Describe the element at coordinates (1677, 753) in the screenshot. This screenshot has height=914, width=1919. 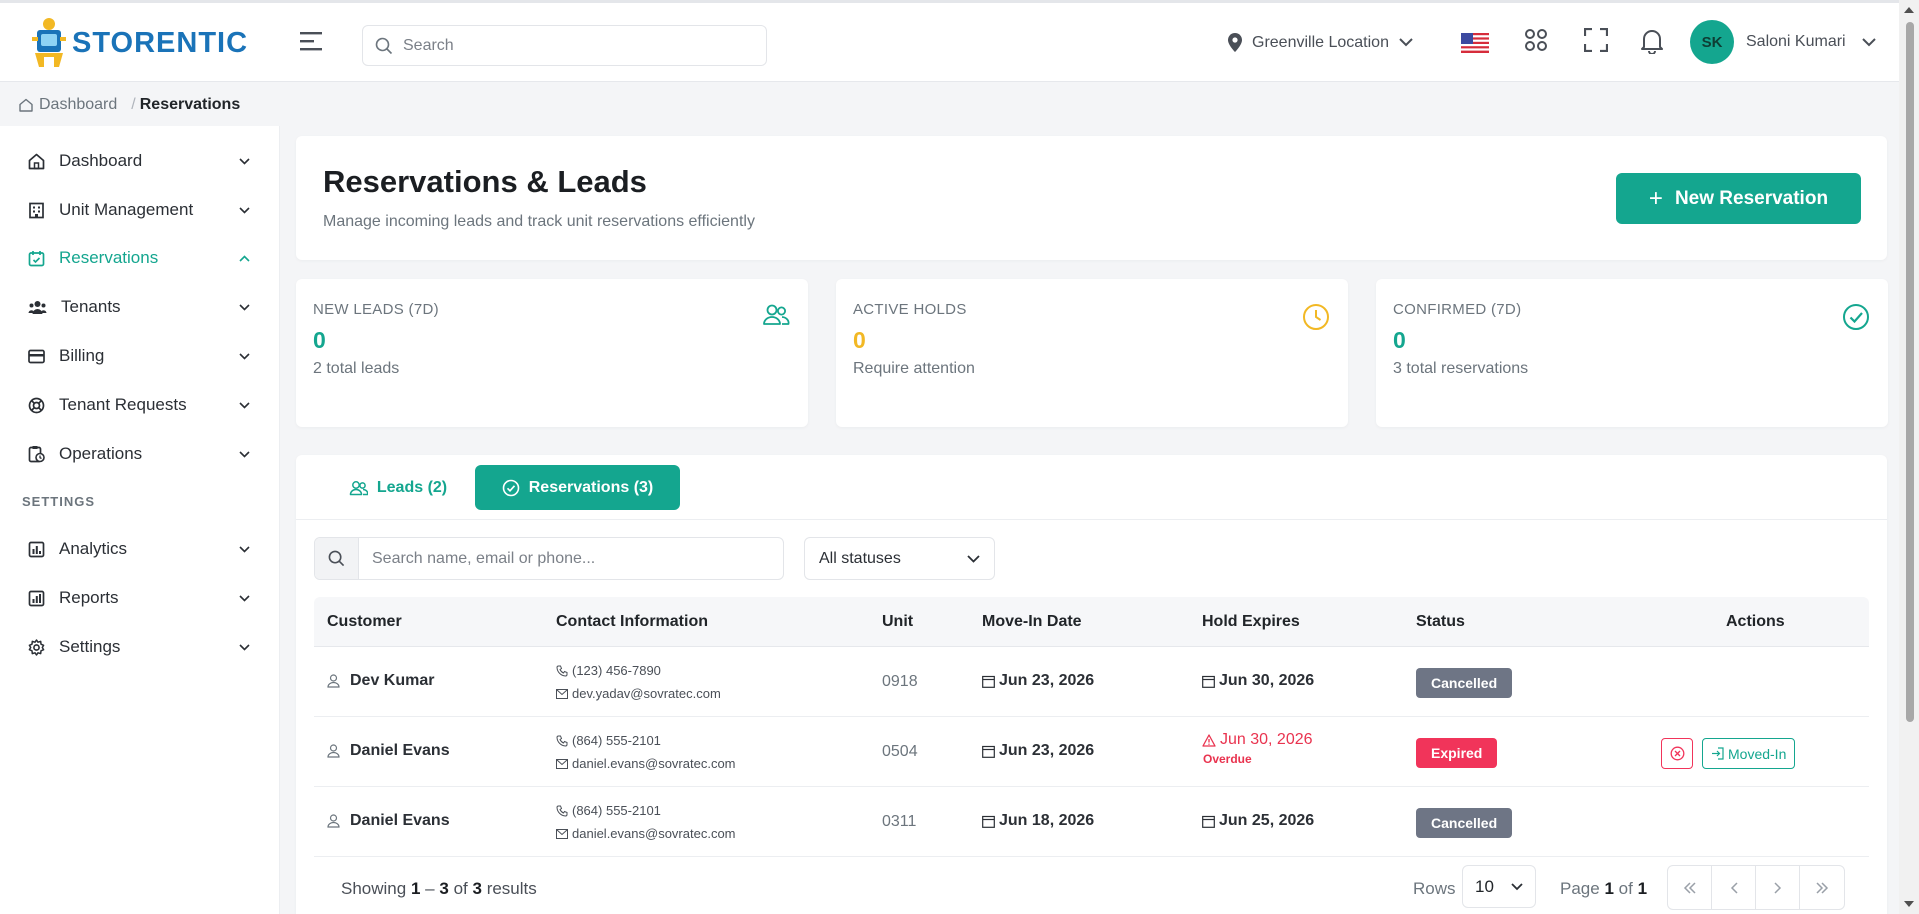
I see `cancel-reservation-button` at that location.